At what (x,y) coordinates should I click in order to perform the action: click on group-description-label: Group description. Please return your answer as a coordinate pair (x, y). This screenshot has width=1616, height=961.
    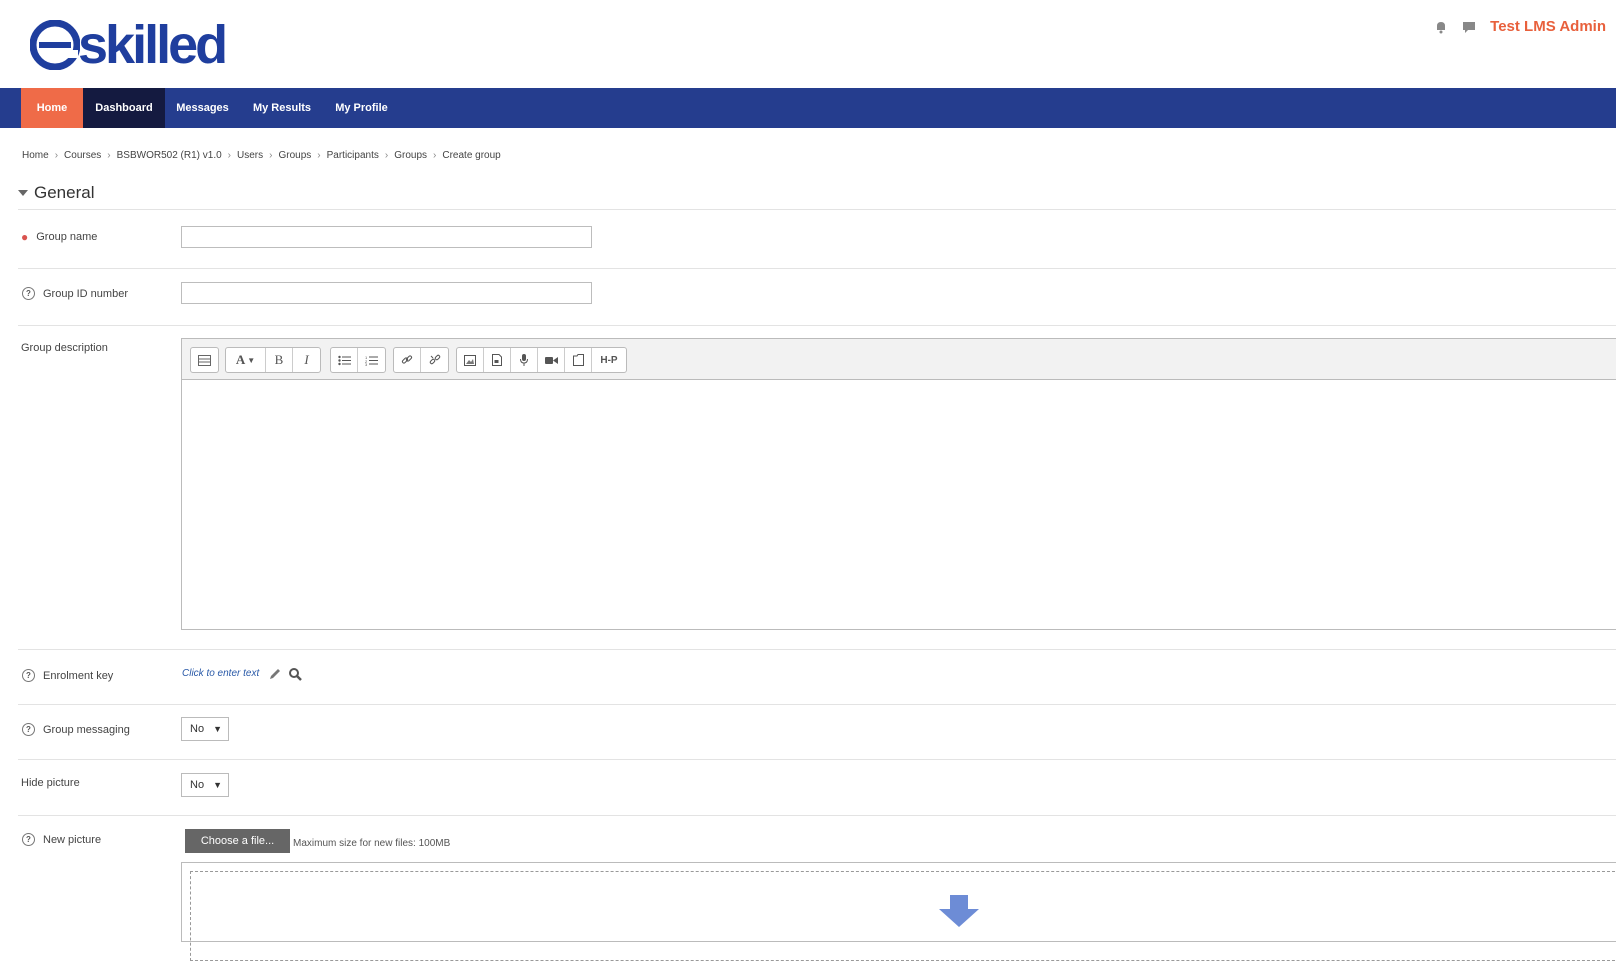
    Looking at the image, I should click on (64, 348).